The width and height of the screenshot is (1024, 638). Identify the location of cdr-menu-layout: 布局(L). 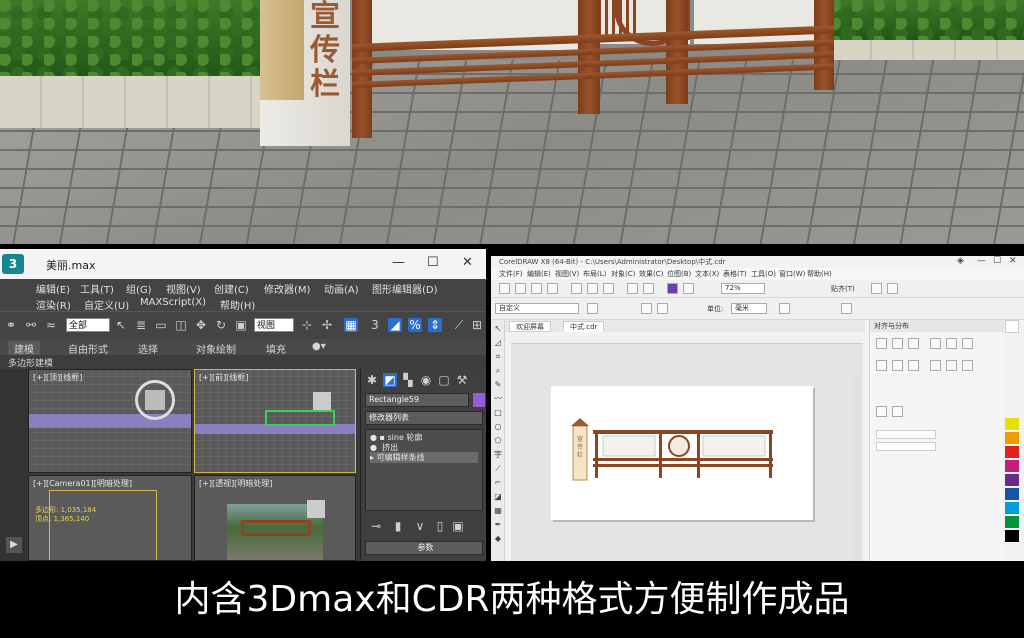
(594, 274).